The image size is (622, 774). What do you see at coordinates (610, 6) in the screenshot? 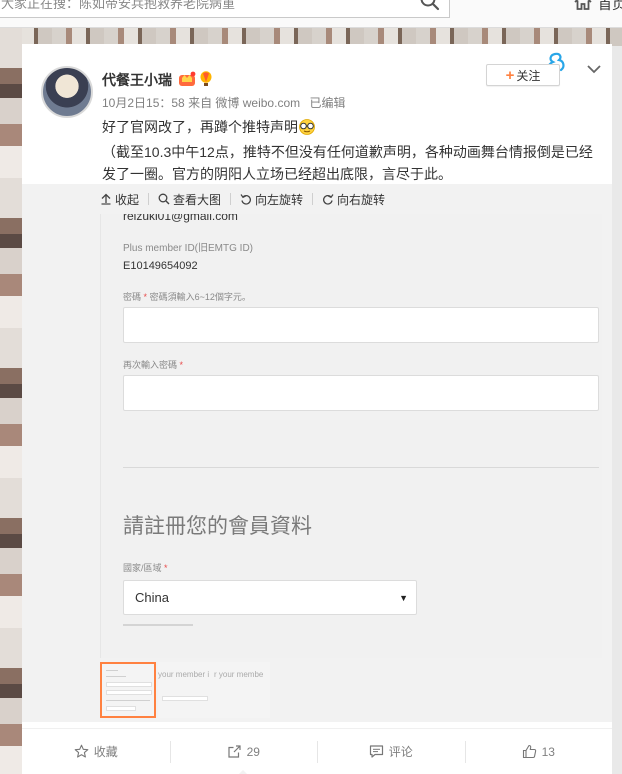
I see `home-label: 首页` at bounding box center [610, 6].